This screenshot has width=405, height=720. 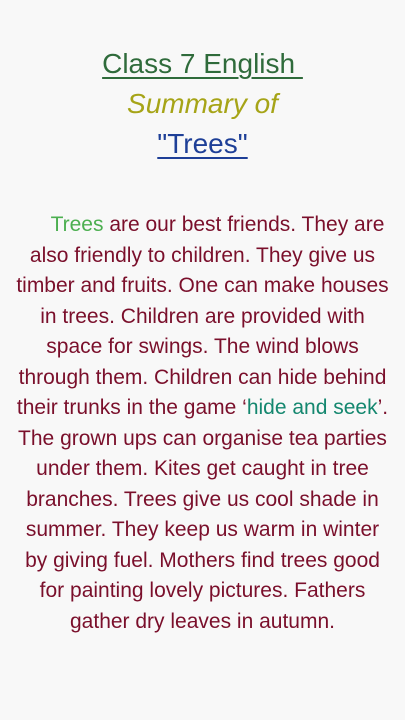 What do you see at coordinates (202, 143) in the screenshot?
I see `lesson-title: "Trees"` at bounding box center [202, 143].